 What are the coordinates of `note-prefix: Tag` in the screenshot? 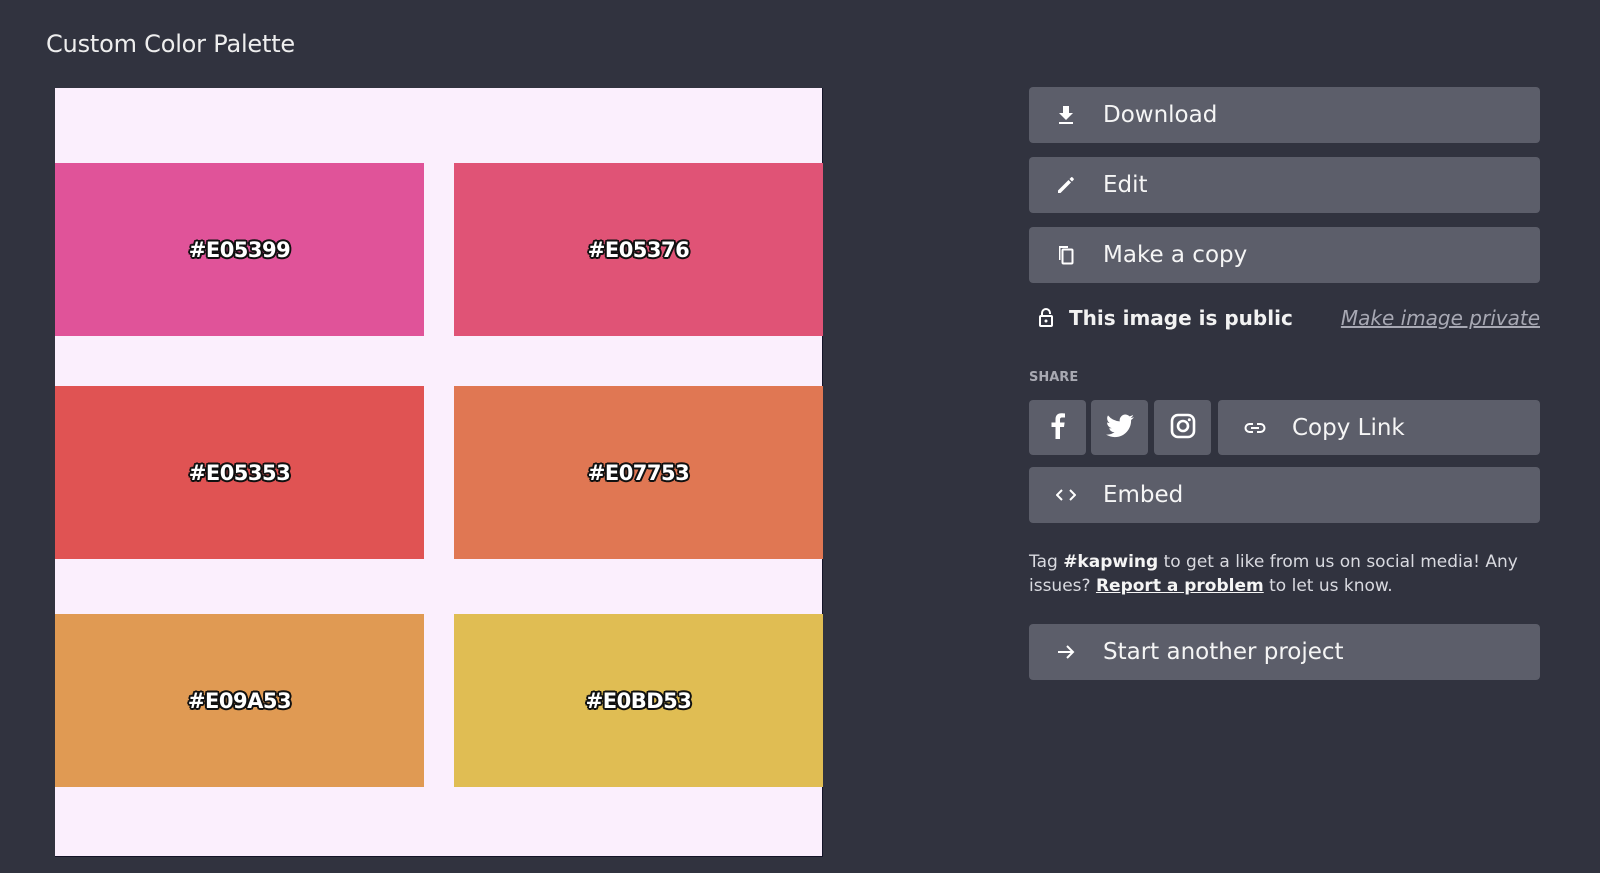 It's located at (1046, 562).